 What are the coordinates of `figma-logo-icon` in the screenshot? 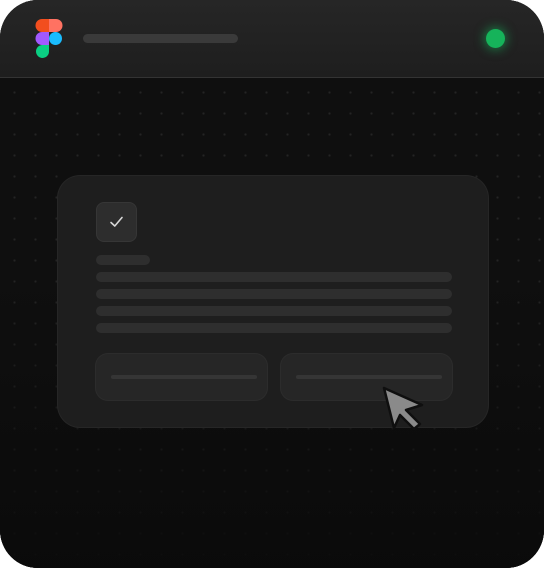 It's located at (49, 39).